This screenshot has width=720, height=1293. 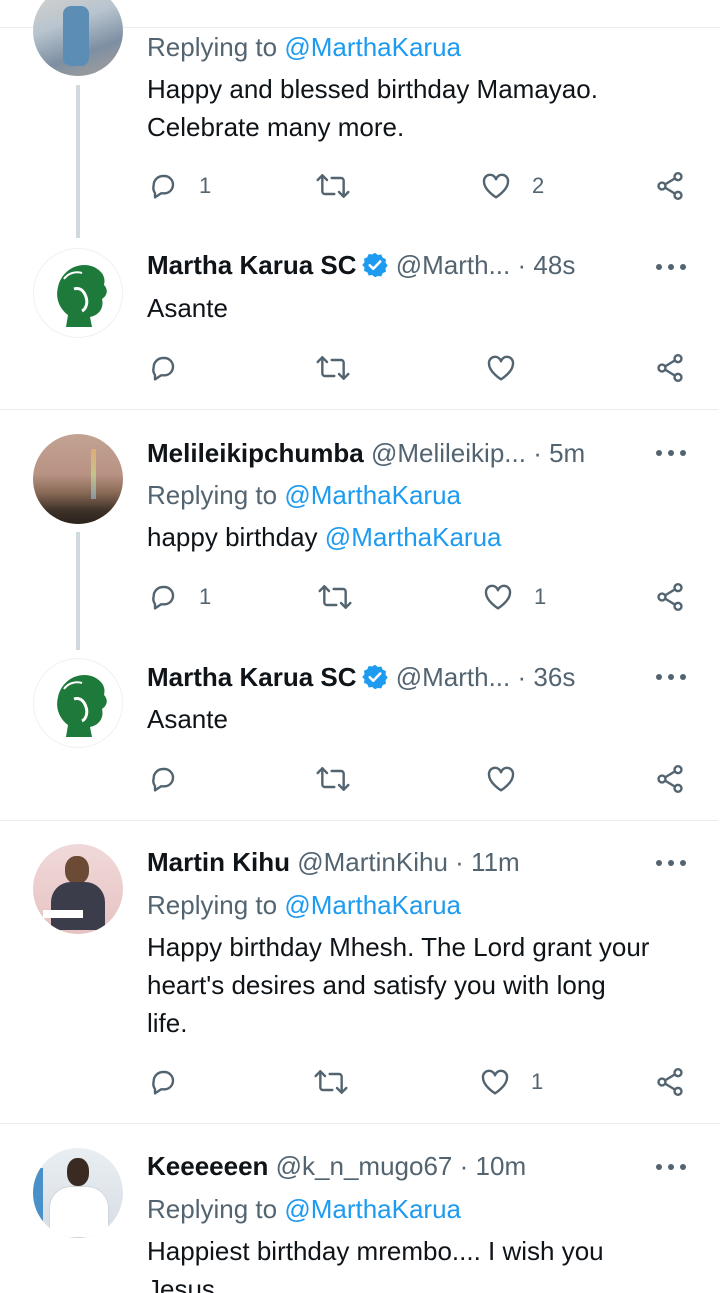 I want to click on tweet-text-line: Celebrate many more., so click(x=276, y=127).